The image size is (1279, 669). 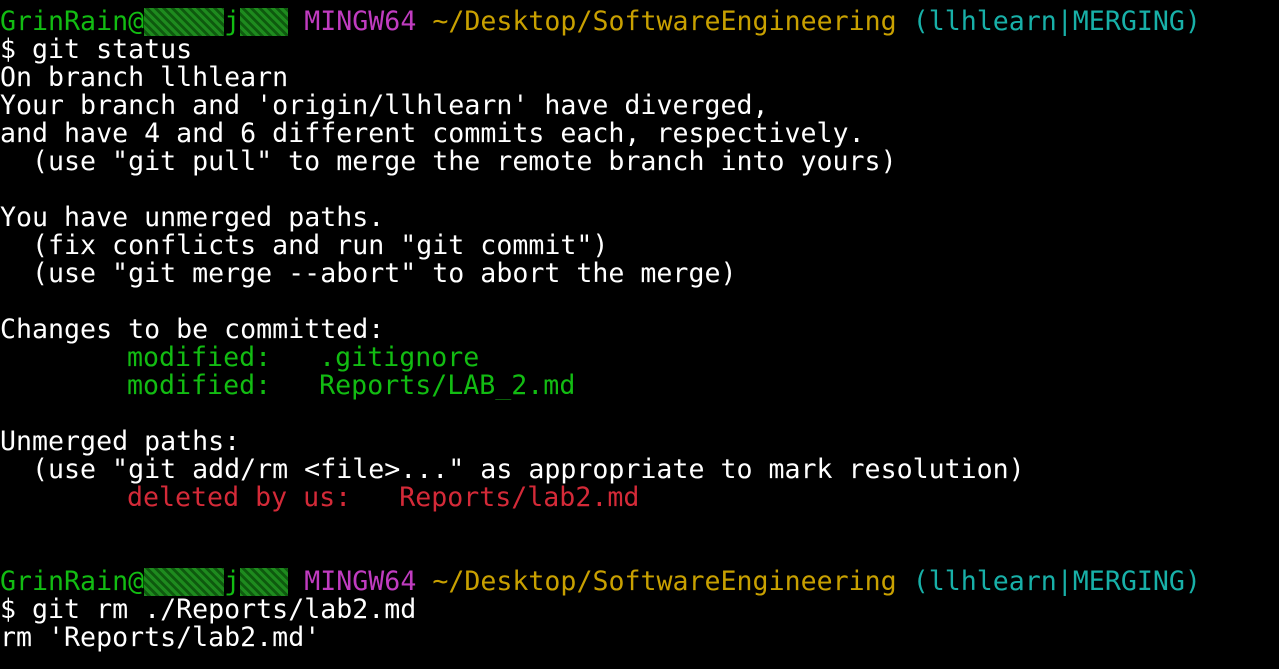 What do you see at coordinates (639, 358) in the screenshot?
I see `staged-file-row: modified: .gitignore` at bounding box center [639, 358].